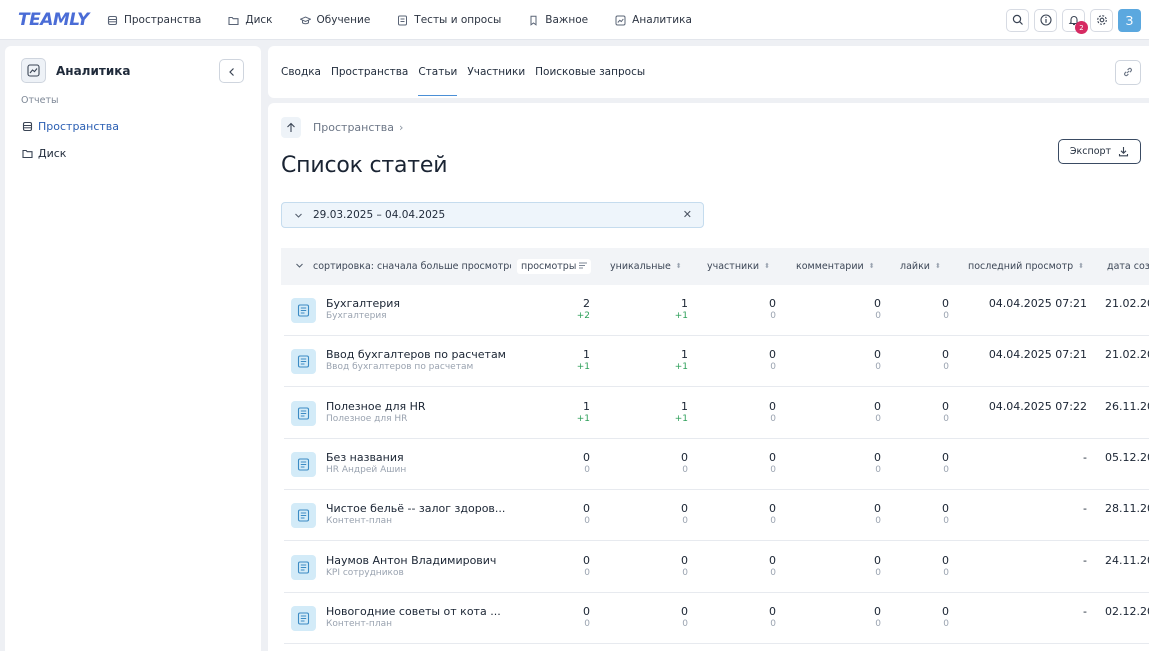 Image resolution: width=1149 pixels, height=651 pixels. Describe the element at coordinates (53, 20) in the screenshot. I see `logo: TEAMLY` at that location.